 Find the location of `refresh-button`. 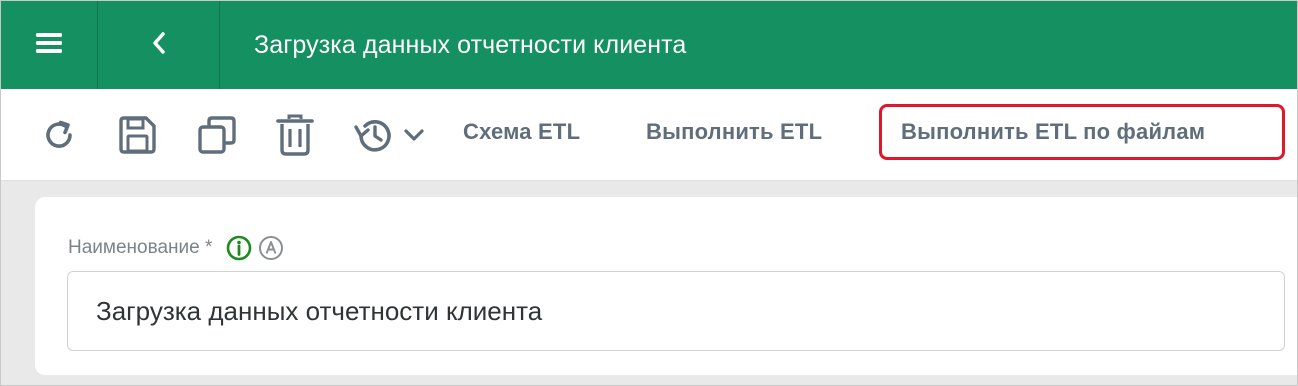

refresh-button is located at coordinates (59, 135).